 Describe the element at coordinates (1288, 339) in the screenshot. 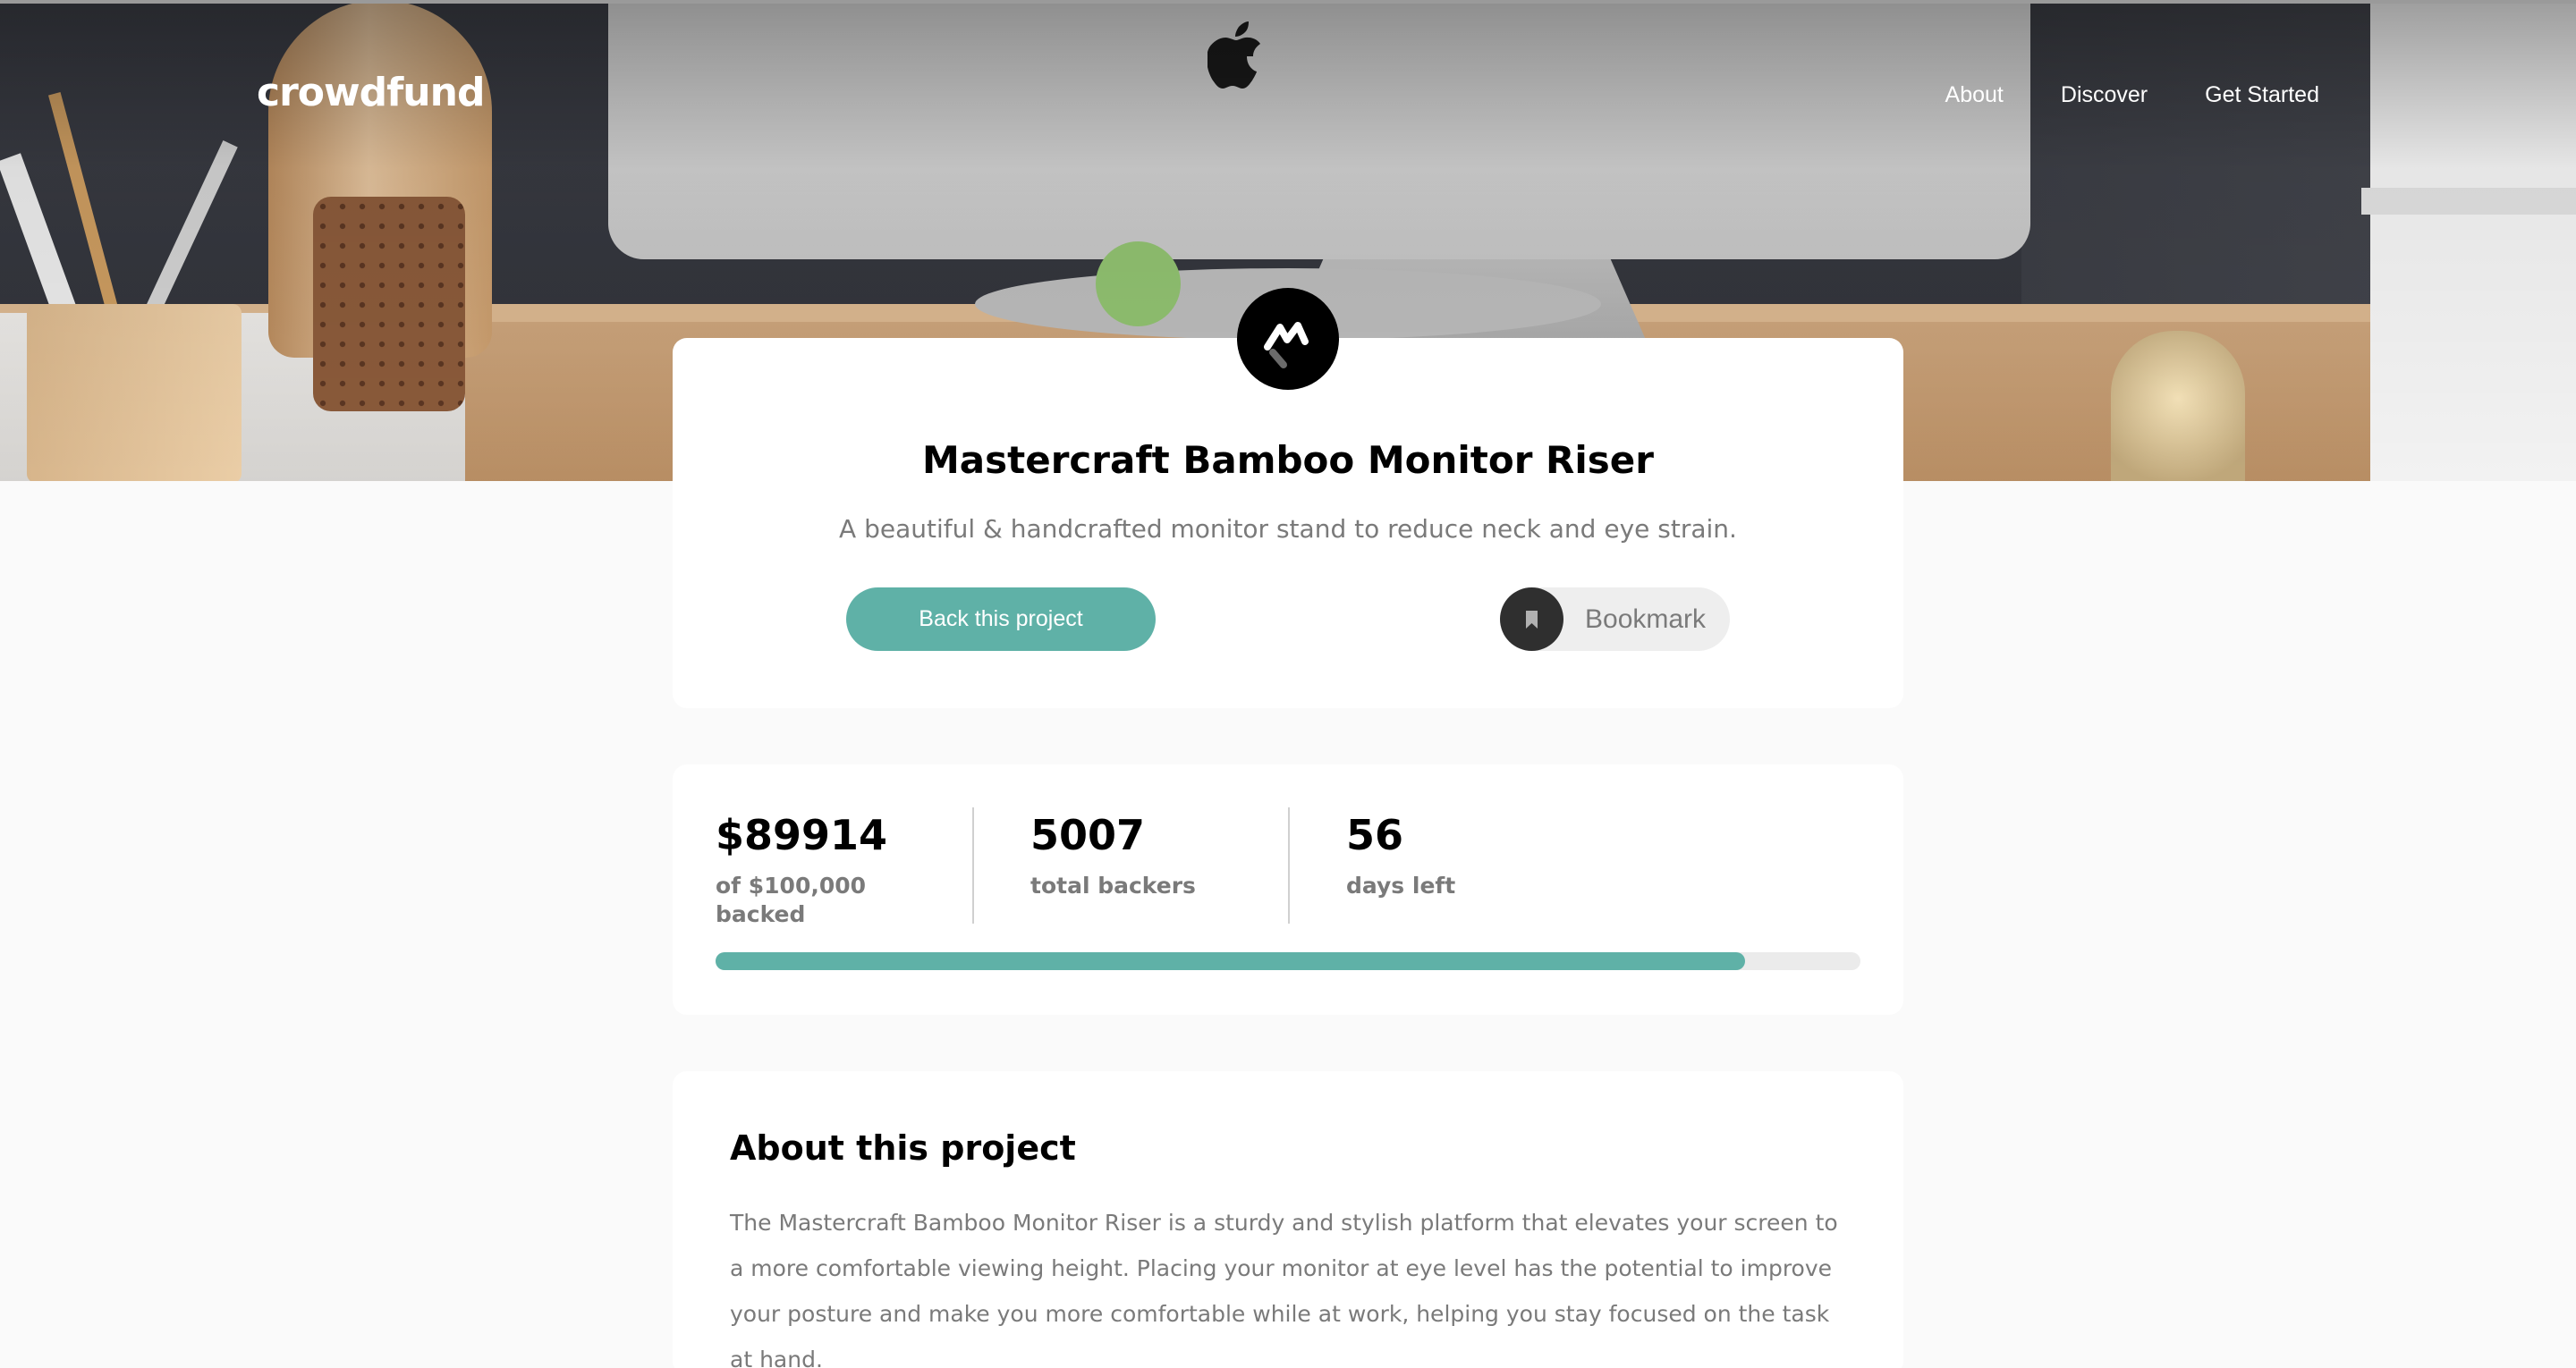

I see `mastercraft-logo-icon` at that location.